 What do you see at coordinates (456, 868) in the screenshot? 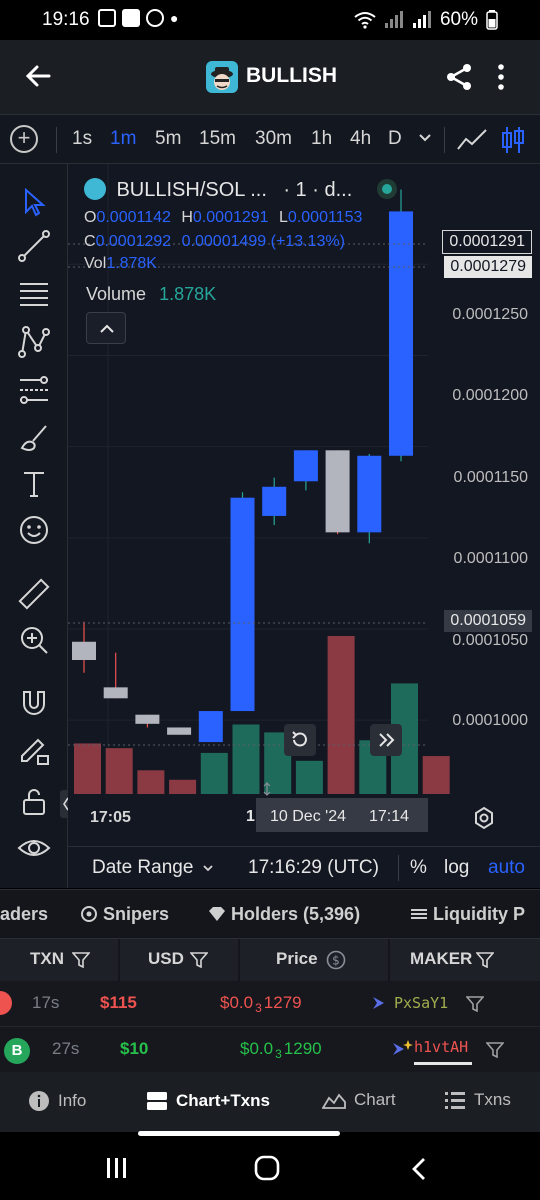
I see `log-toggle: log` at bounding box center [456, 868].